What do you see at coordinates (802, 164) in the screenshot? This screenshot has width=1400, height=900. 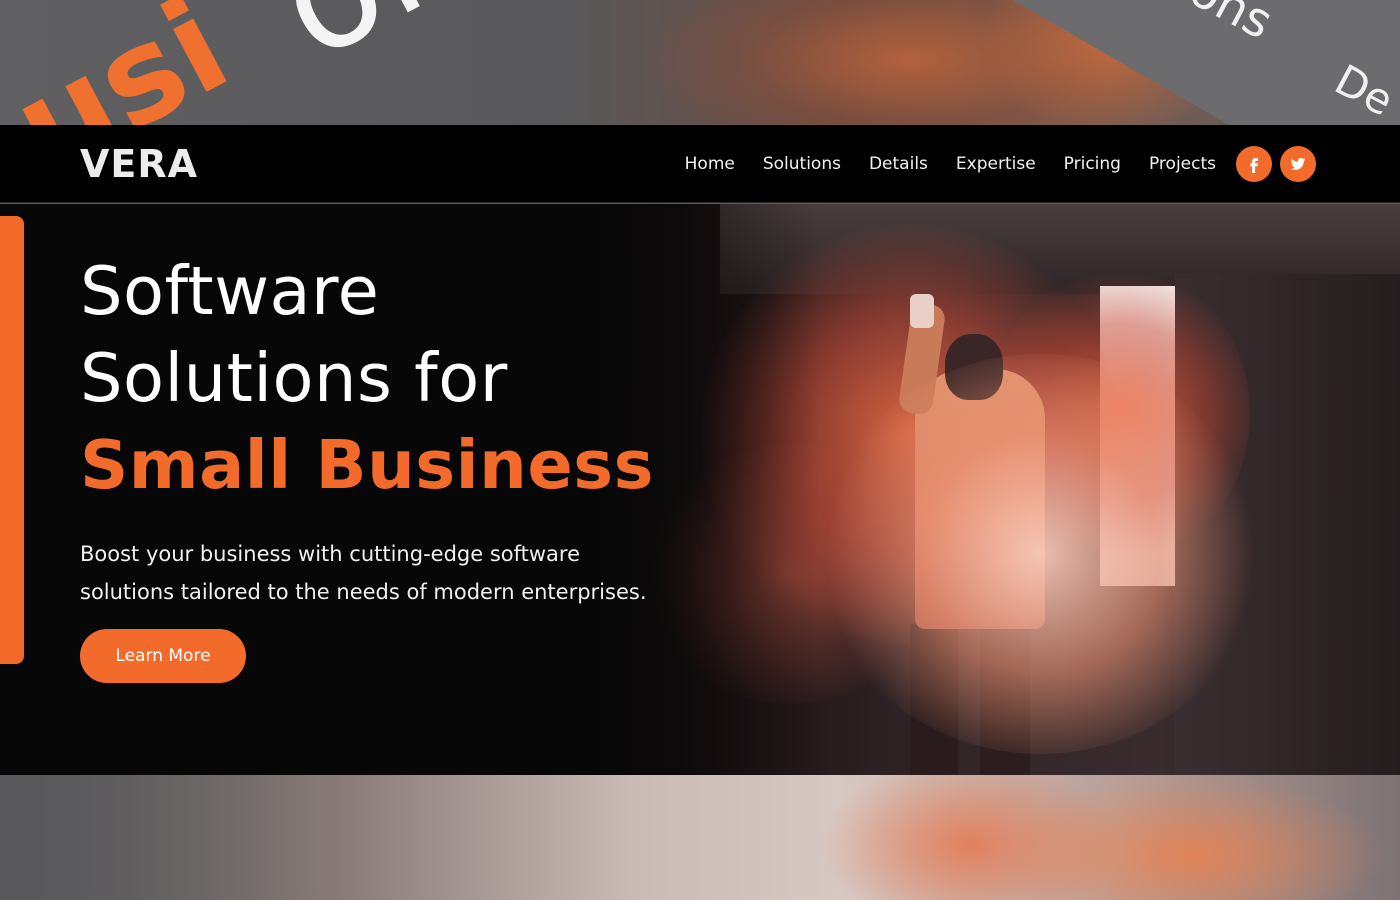 I see `nav-link-solutions: Solutions` at bounding box center [802, 164].